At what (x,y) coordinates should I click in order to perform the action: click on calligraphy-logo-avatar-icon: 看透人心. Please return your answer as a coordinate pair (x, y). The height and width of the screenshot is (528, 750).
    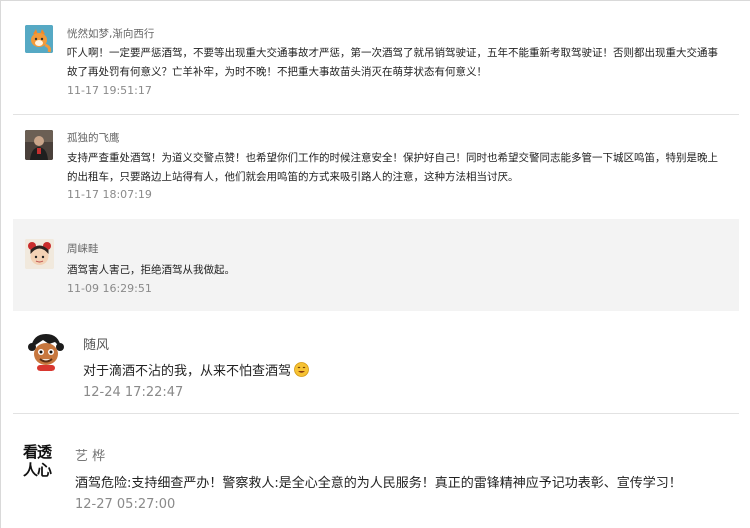
    Looking at the image, I should click on (43, 461).